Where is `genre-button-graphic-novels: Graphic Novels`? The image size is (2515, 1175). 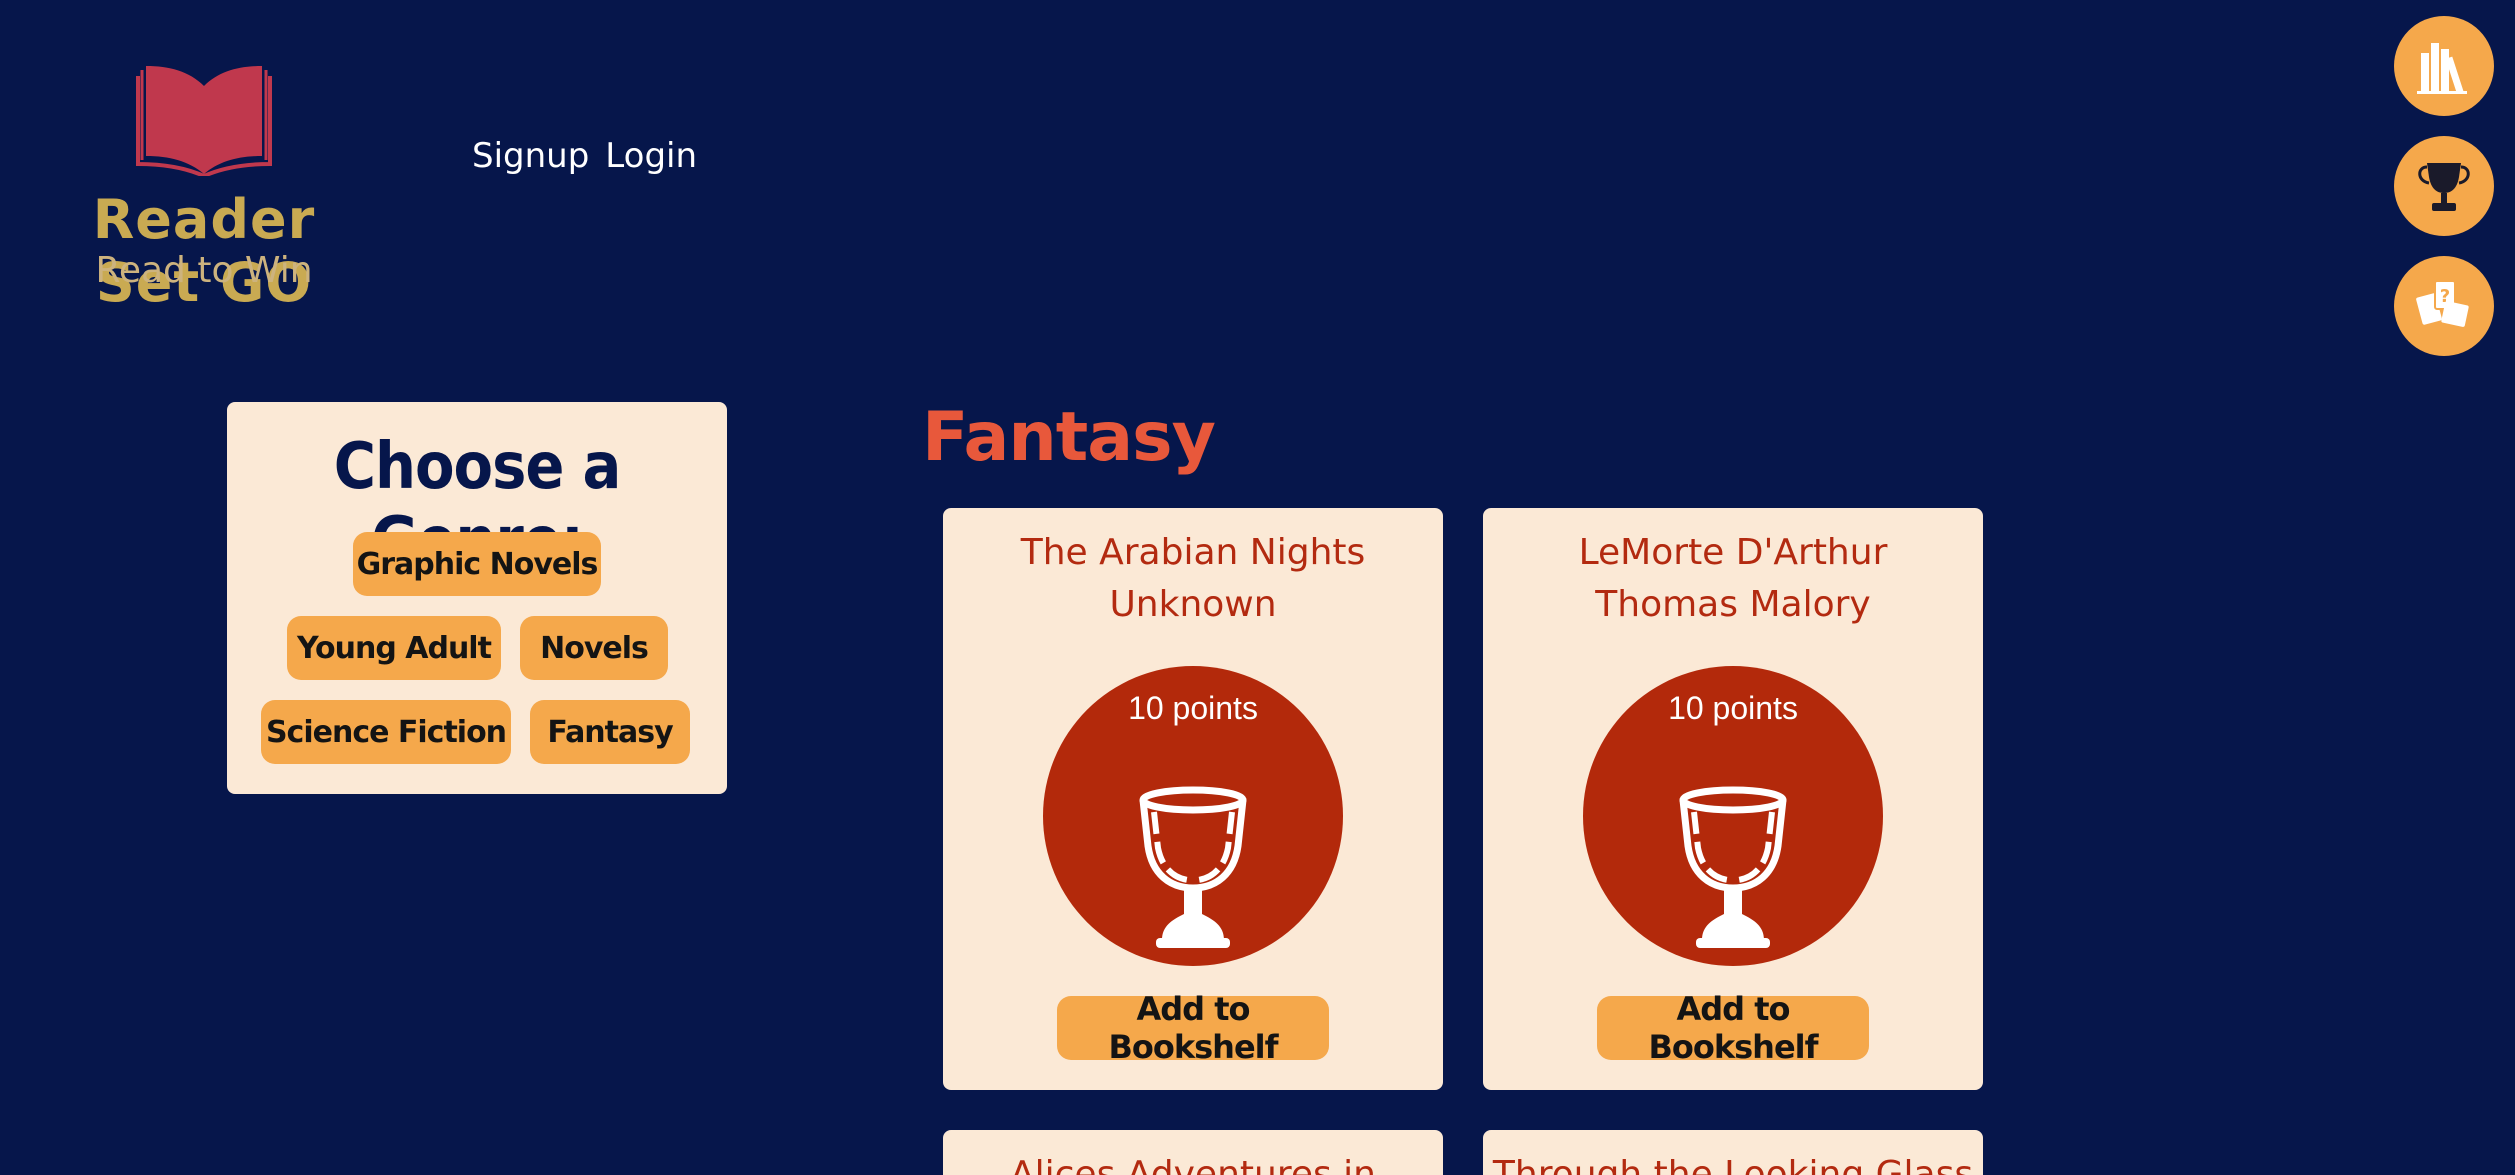
genre-button-graphic-novels: Graphic Novels is located at coordinates (477, 564).